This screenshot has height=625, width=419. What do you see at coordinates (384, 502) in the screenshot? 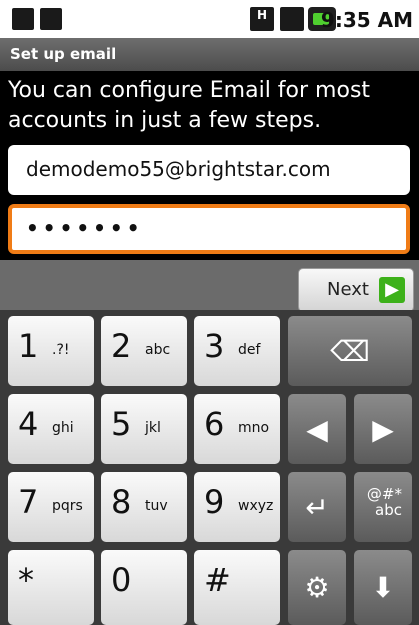
I see `symbols-label: @#* abc` at bounding box center [384, 502].